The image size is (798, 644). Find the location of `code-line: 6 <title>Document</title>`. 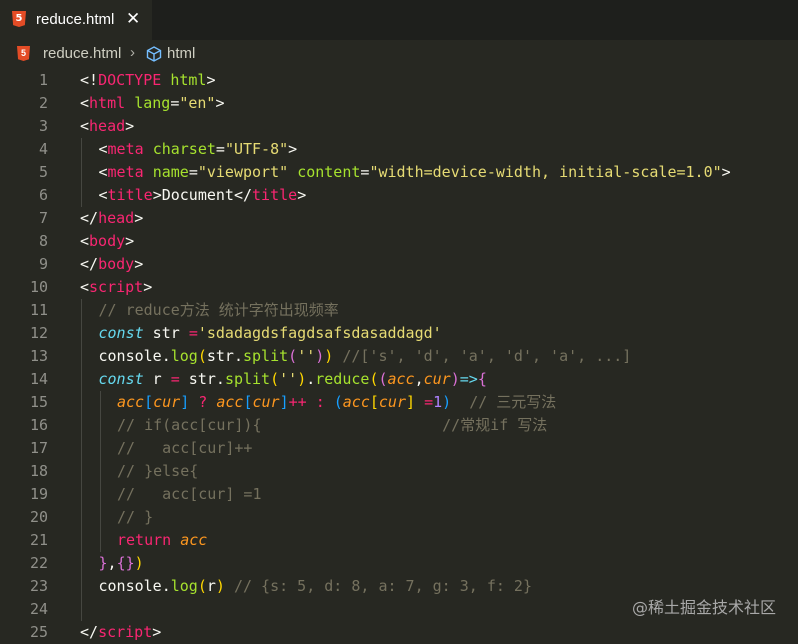

code-line: 6 <title>Document</title> is located at coordinates (399, 195).